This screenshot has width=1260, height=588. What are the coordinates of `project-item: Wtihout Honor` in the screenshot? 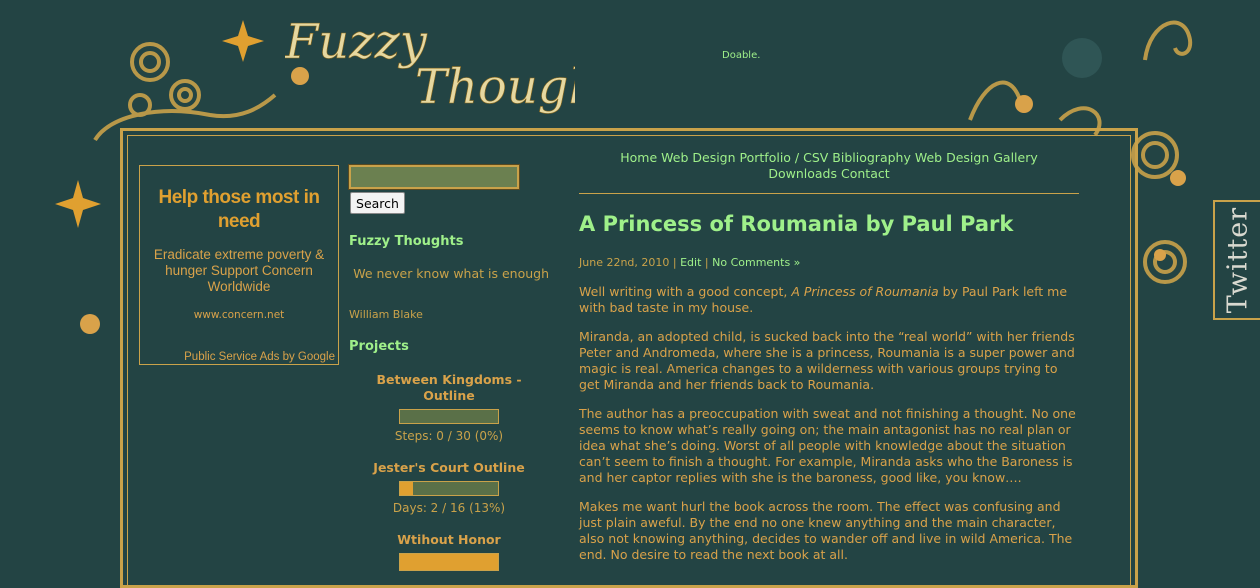 It's located at (449, 554).